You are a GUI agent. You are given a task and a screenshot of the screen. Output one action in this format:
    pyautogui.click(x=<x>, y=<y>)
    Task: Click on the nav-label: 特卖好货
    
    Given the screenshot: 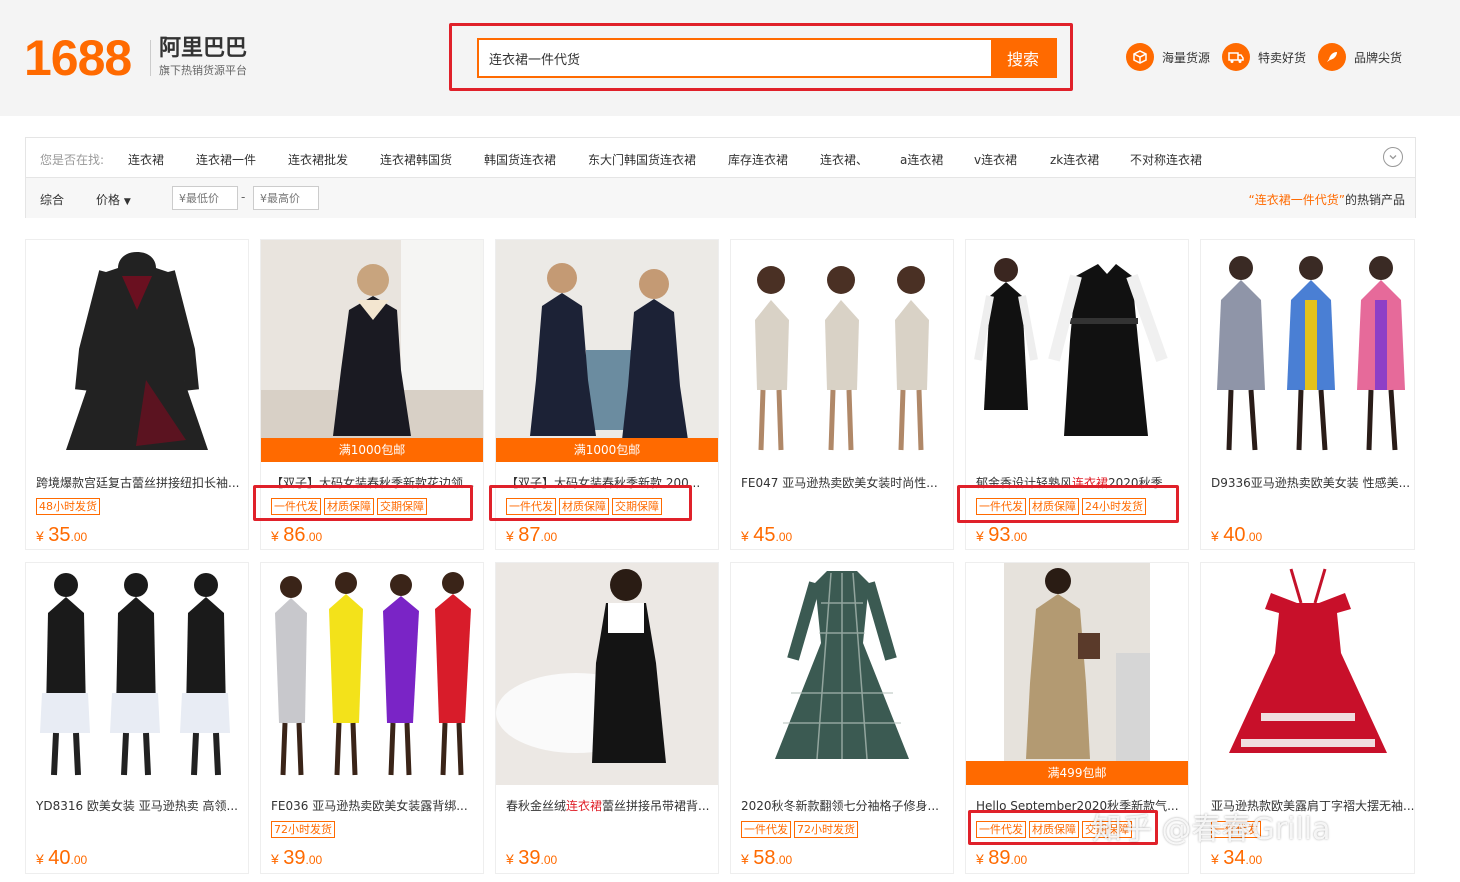 What is the action you would take?
    pyautogui.click(x=1282, y=57)
    